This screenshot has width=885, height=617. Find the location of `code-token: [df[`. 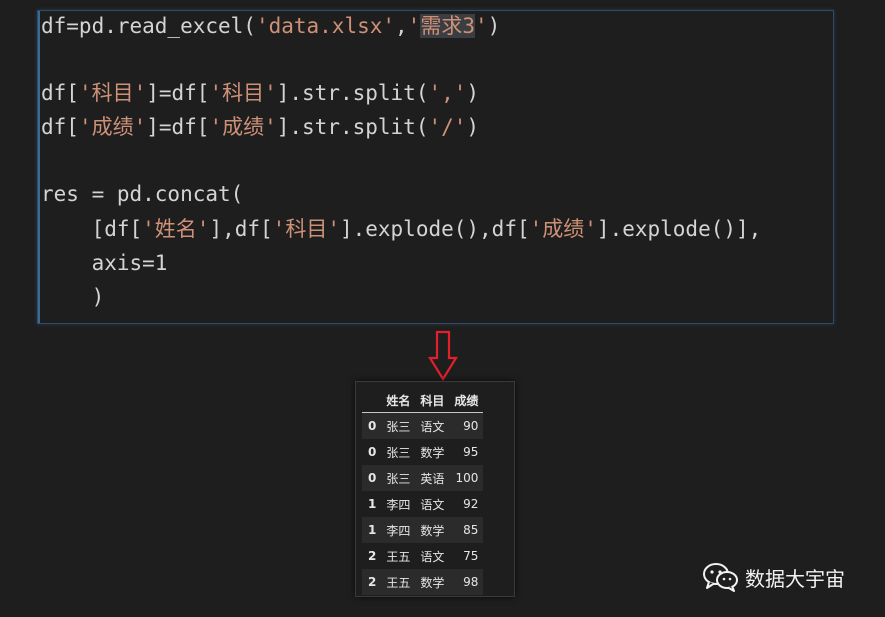

code-token: [df[ is located at coordinates (92, 229).